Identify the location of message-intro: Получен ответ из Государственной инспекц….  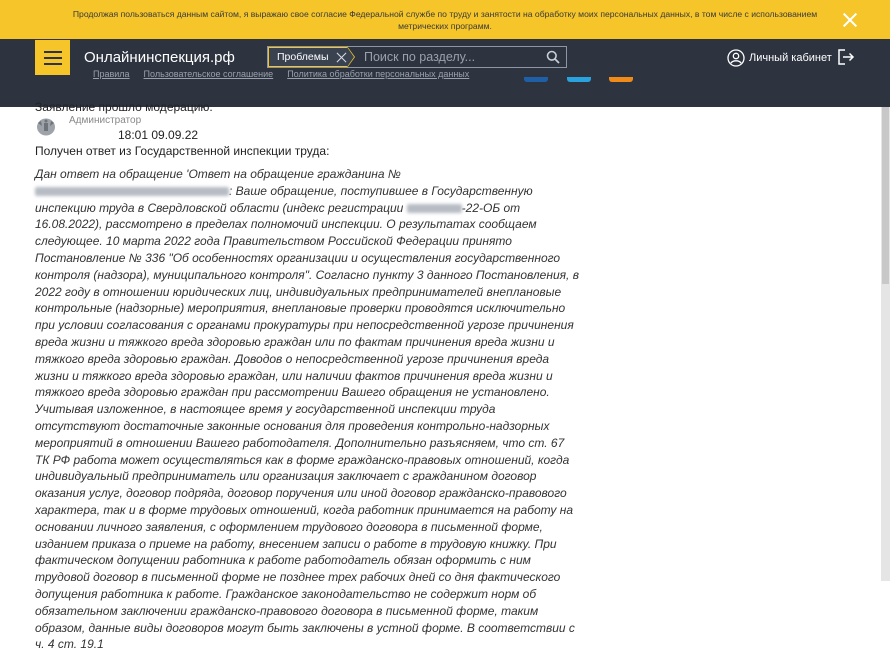
(182, 151).